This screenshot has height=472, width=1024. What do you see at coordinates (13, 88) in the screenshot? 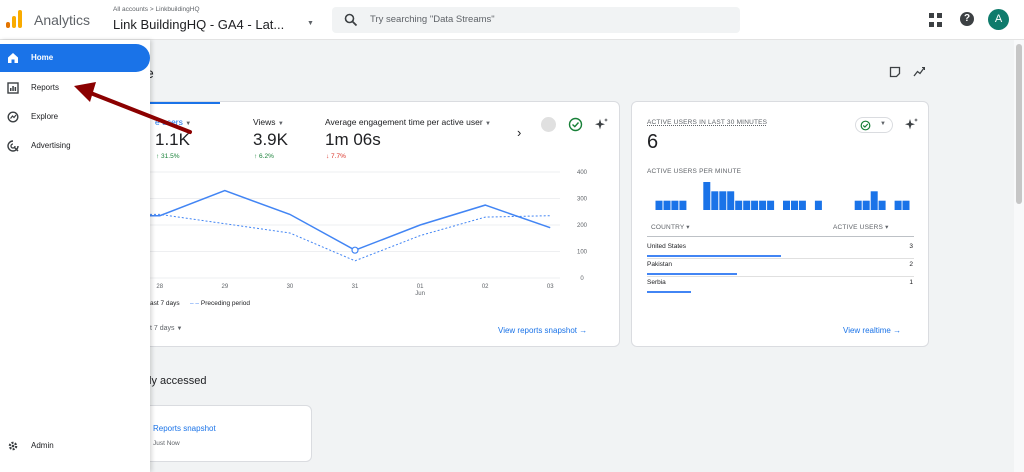
I see `reports-icon` at bounding box center [13, 88].